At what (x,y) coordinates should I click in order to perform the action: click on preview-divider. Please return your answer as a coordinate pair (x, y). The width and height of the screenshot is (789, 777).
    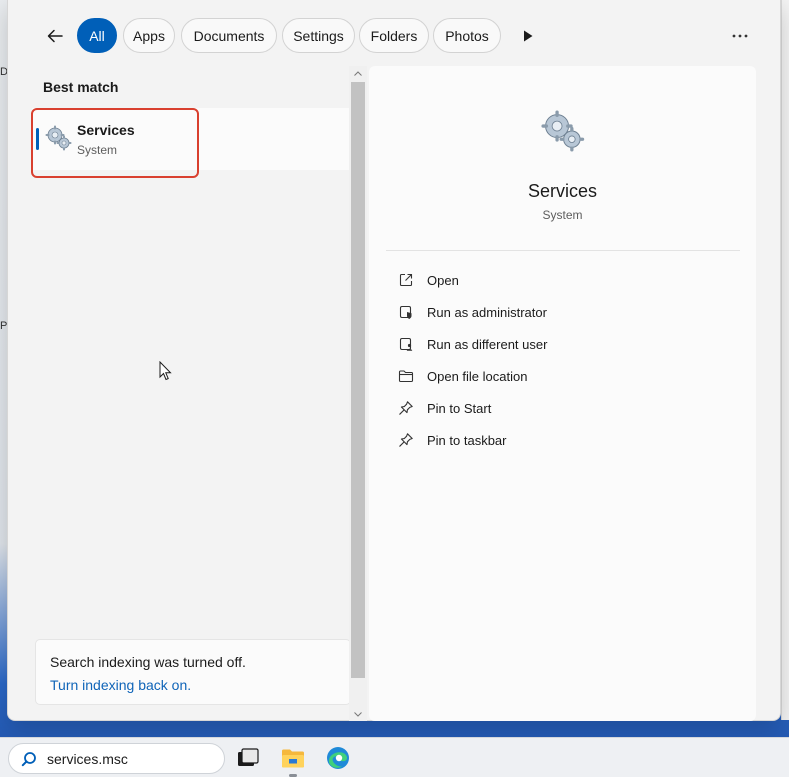
    Looking at the image, I should click on (563, 250).